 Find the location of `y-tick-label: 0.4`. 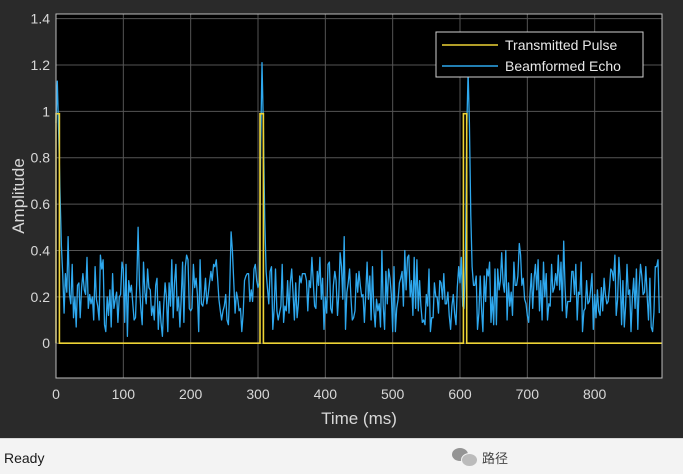

y-tick-label: 0.4 is located at coordinates (41, 250).